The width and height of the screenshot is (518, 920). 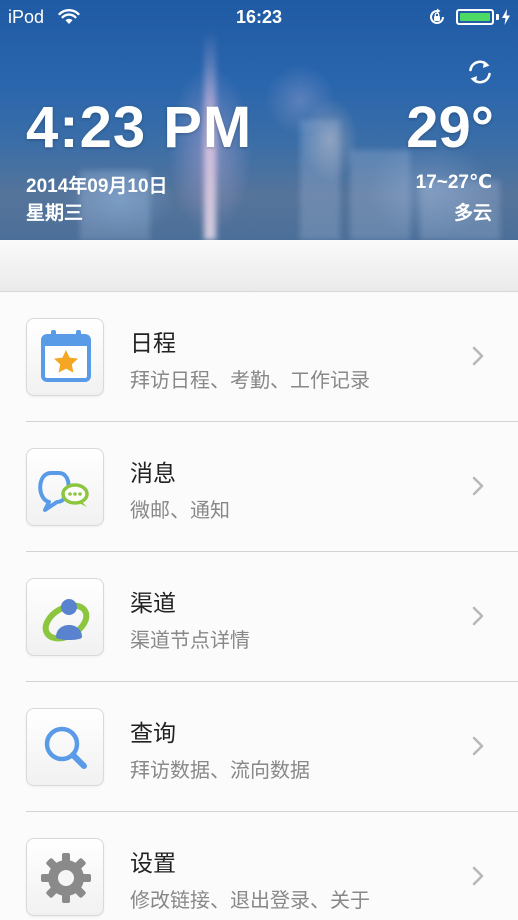 I want to click on menu-item-title: 消息, so click(x=153, y=473).